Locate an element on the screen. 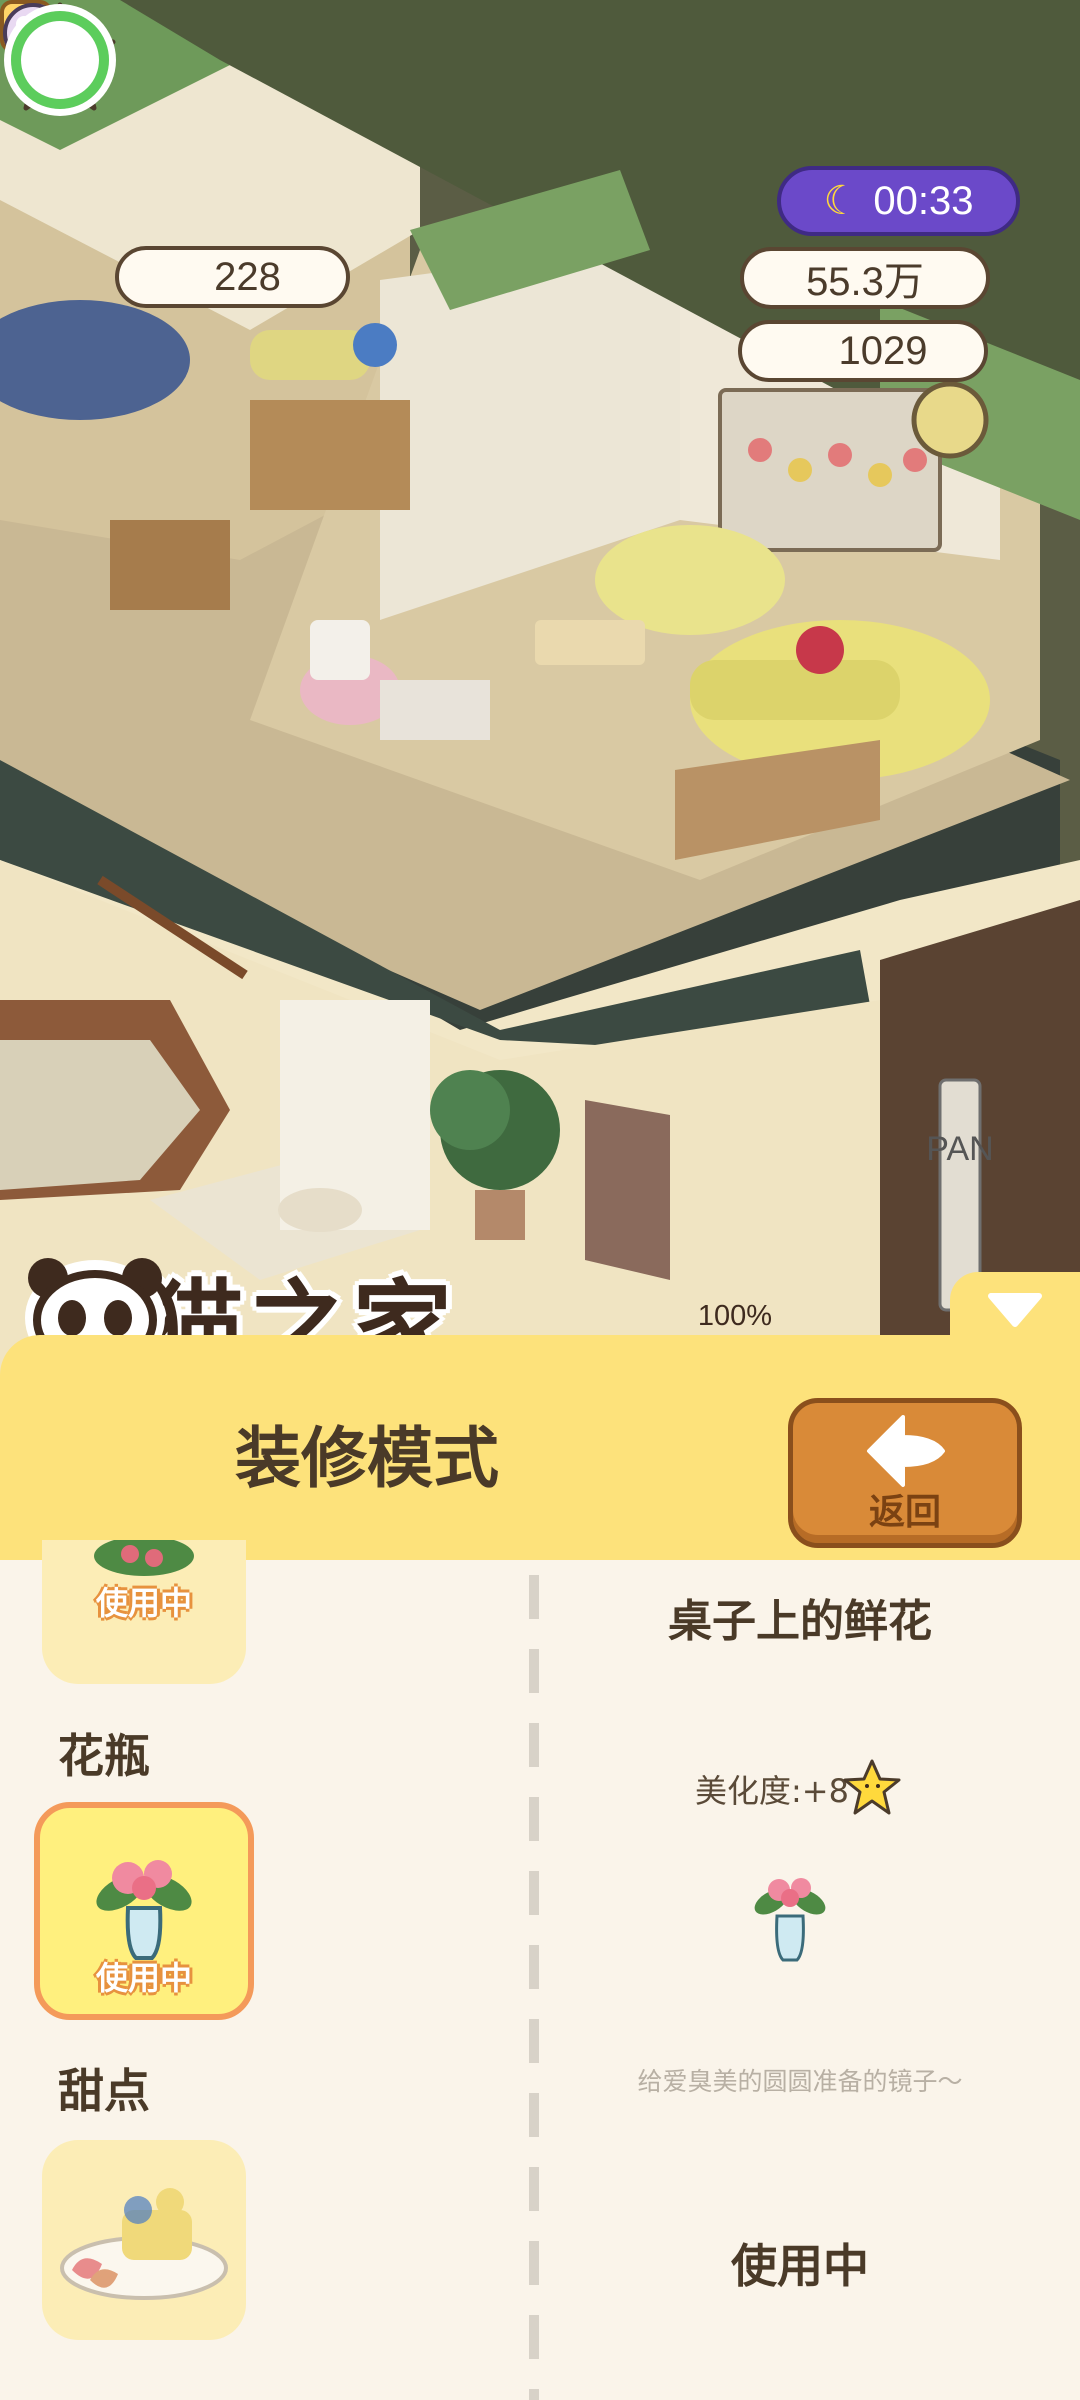  vase-flowers-icon is located at coordinates (790, 1920).